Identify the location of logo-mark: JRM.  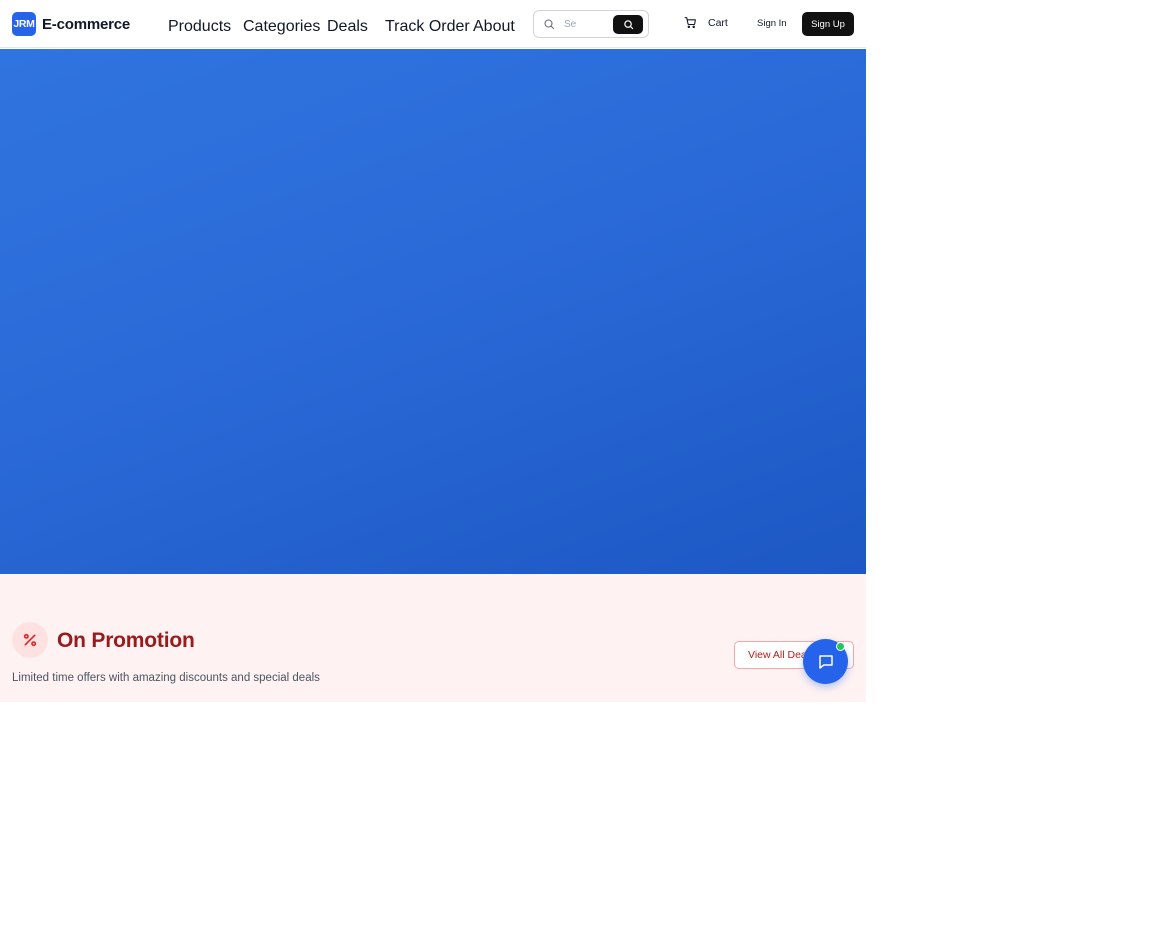
(24, 24).